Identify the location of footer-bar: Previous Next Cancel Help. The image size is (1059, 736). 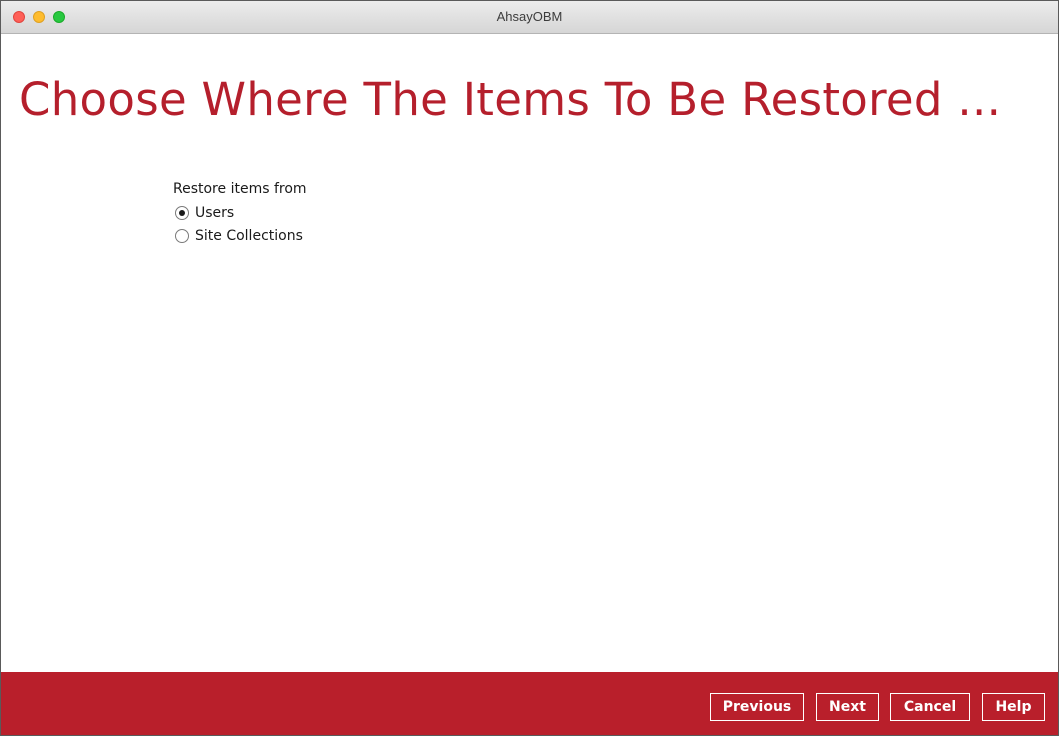
(529, 703).